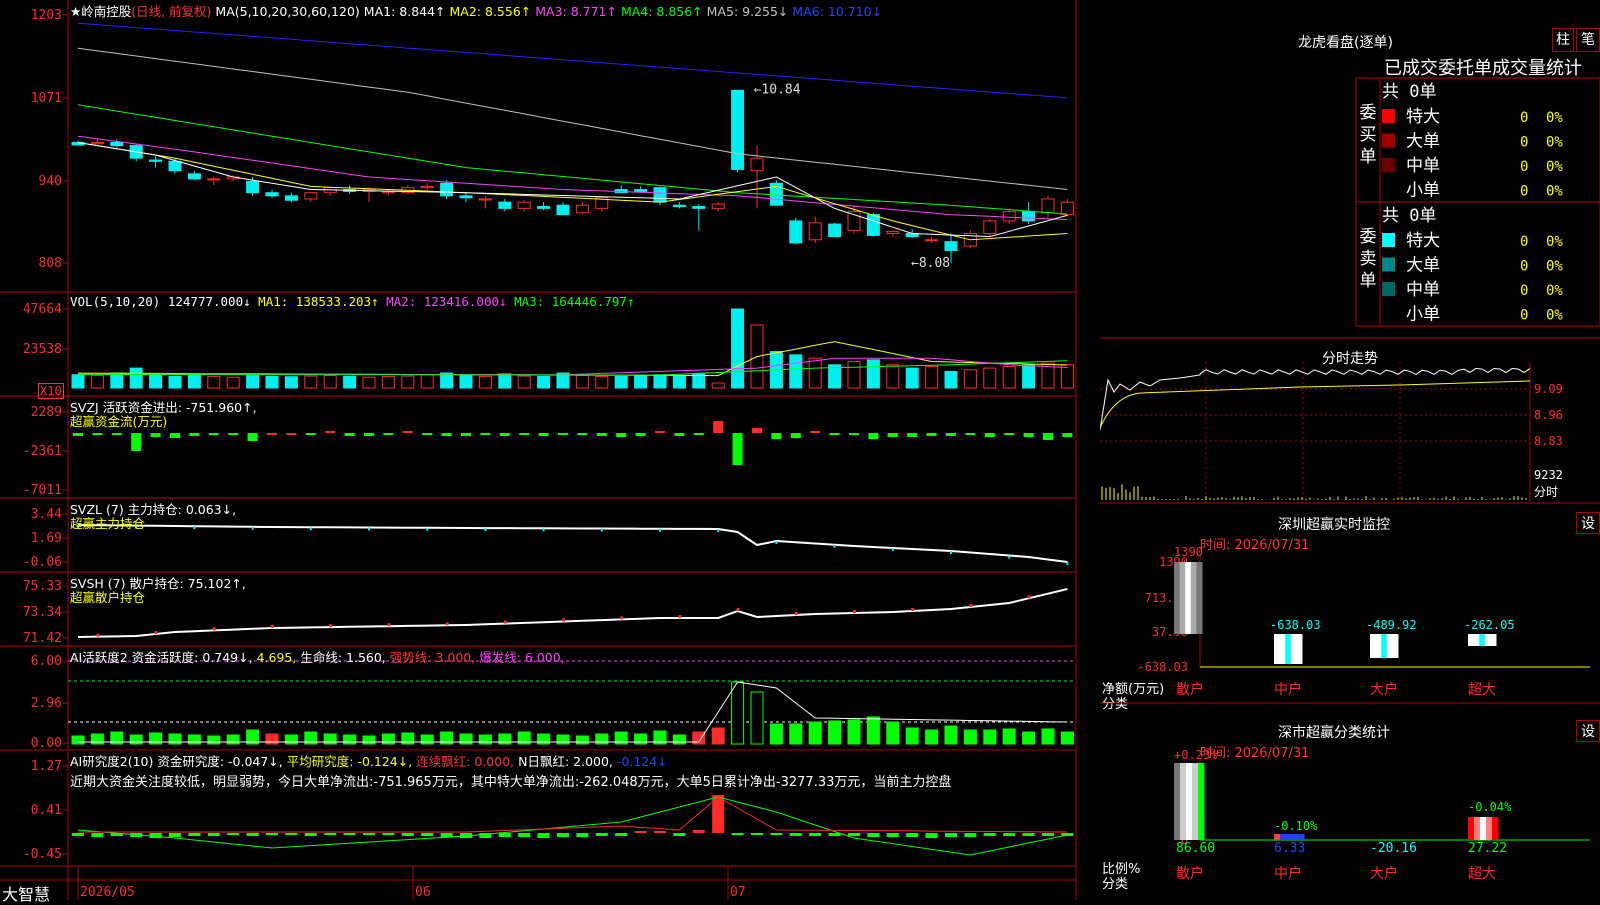 The height and width of the screenshot is (905, 1600). Describe the element at coordinates (491, 11) in the screenshot. I see `ma2-value: MA2: 8.556↑` at that location.